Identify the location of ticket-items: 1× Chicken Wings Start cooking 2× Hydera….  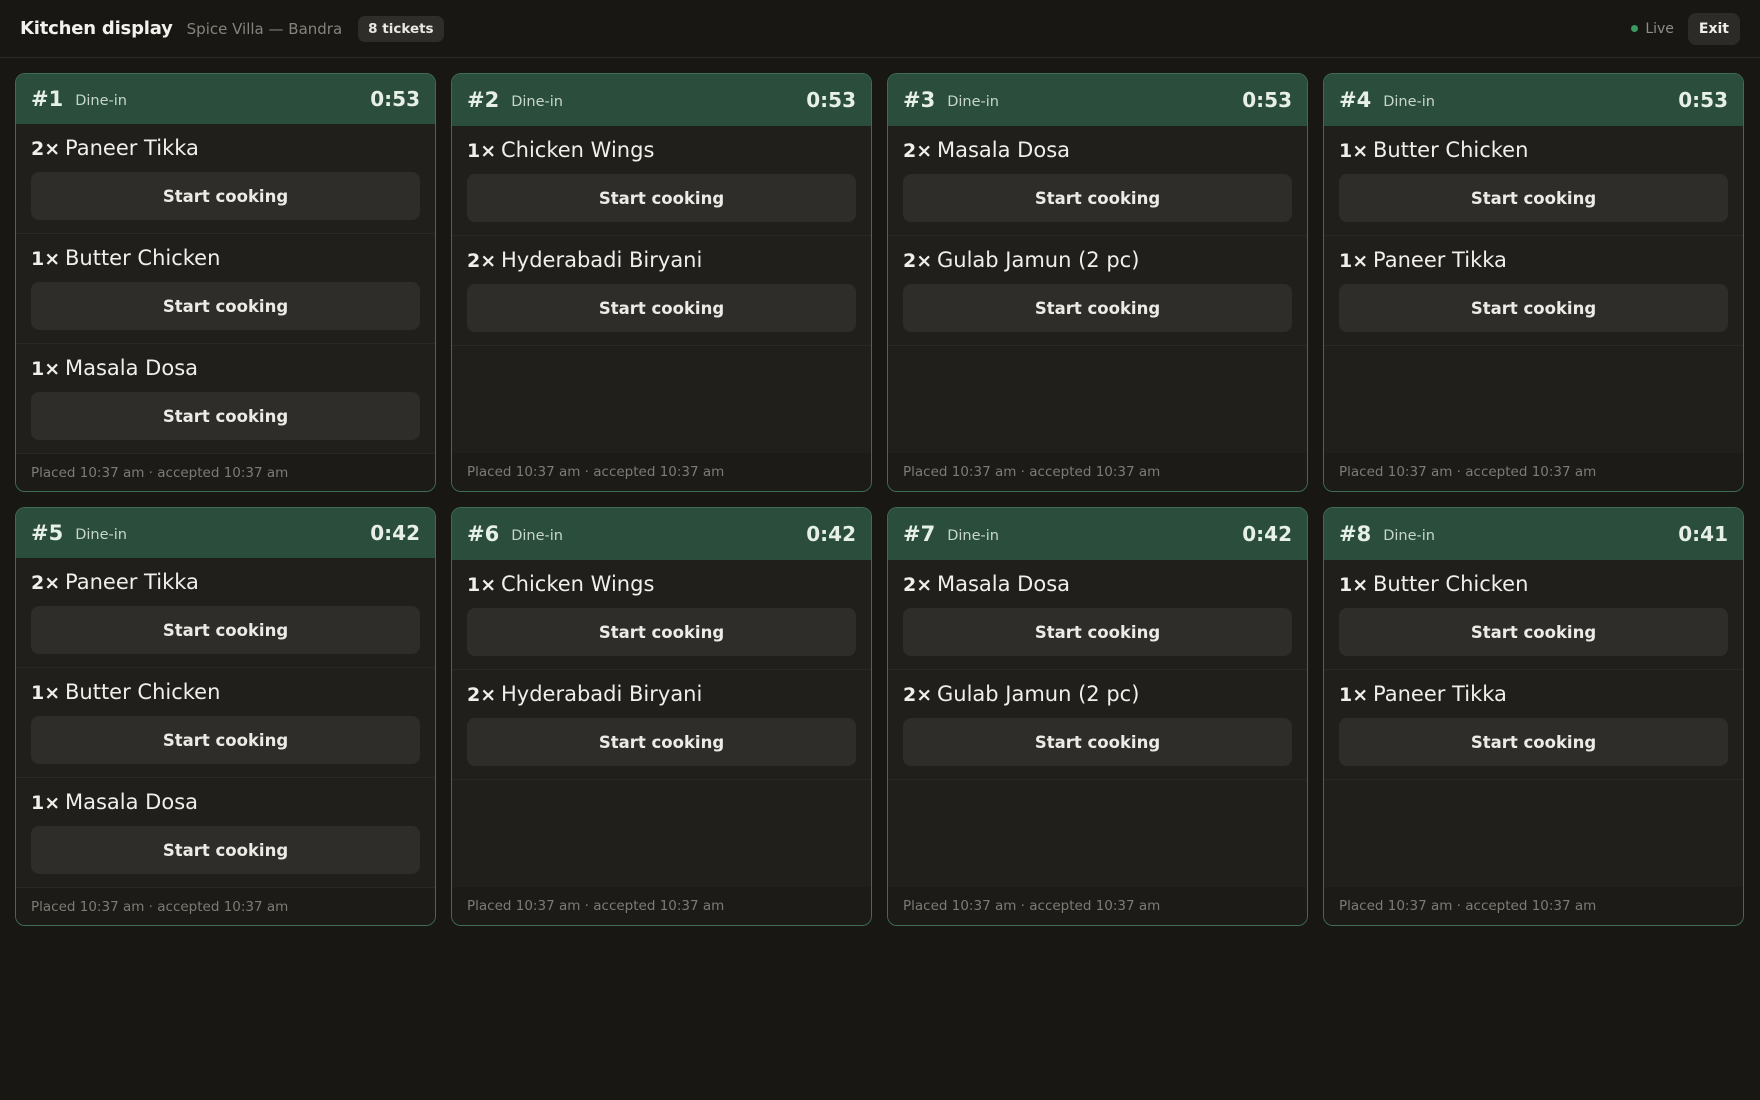
(661, 289).